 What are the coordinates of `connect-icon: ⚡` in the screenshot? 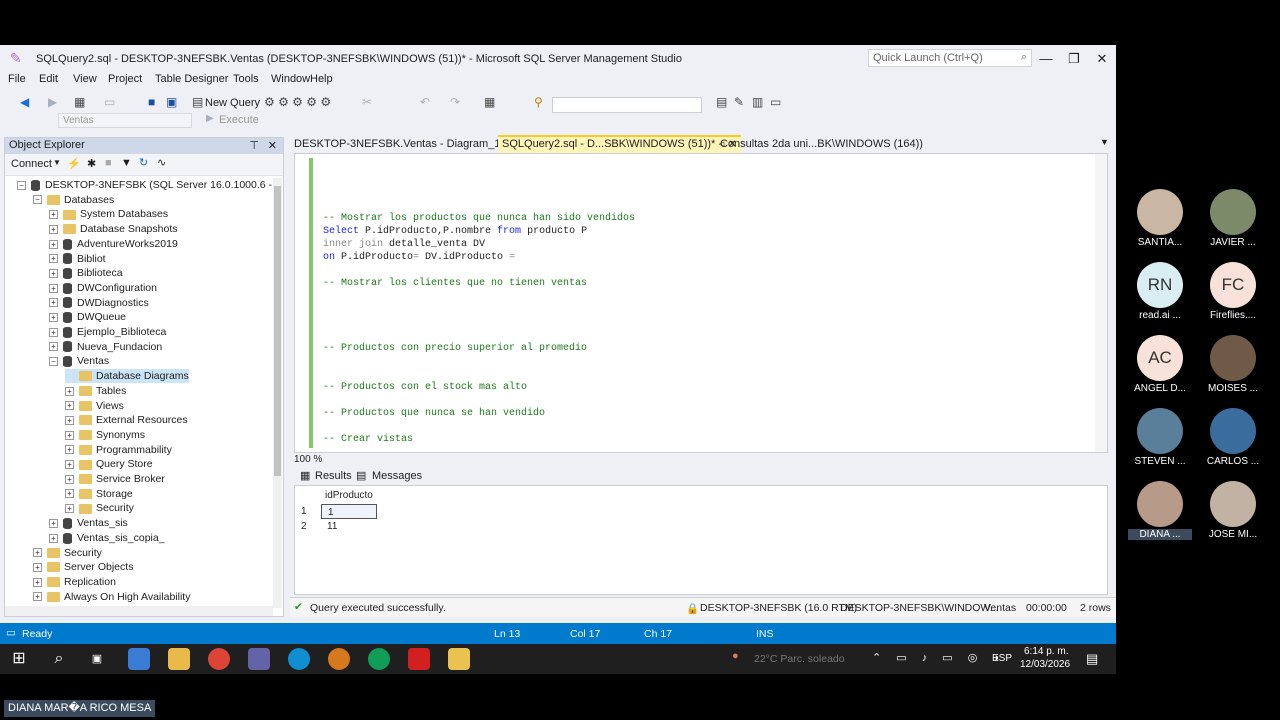 It's located at (74, 163).